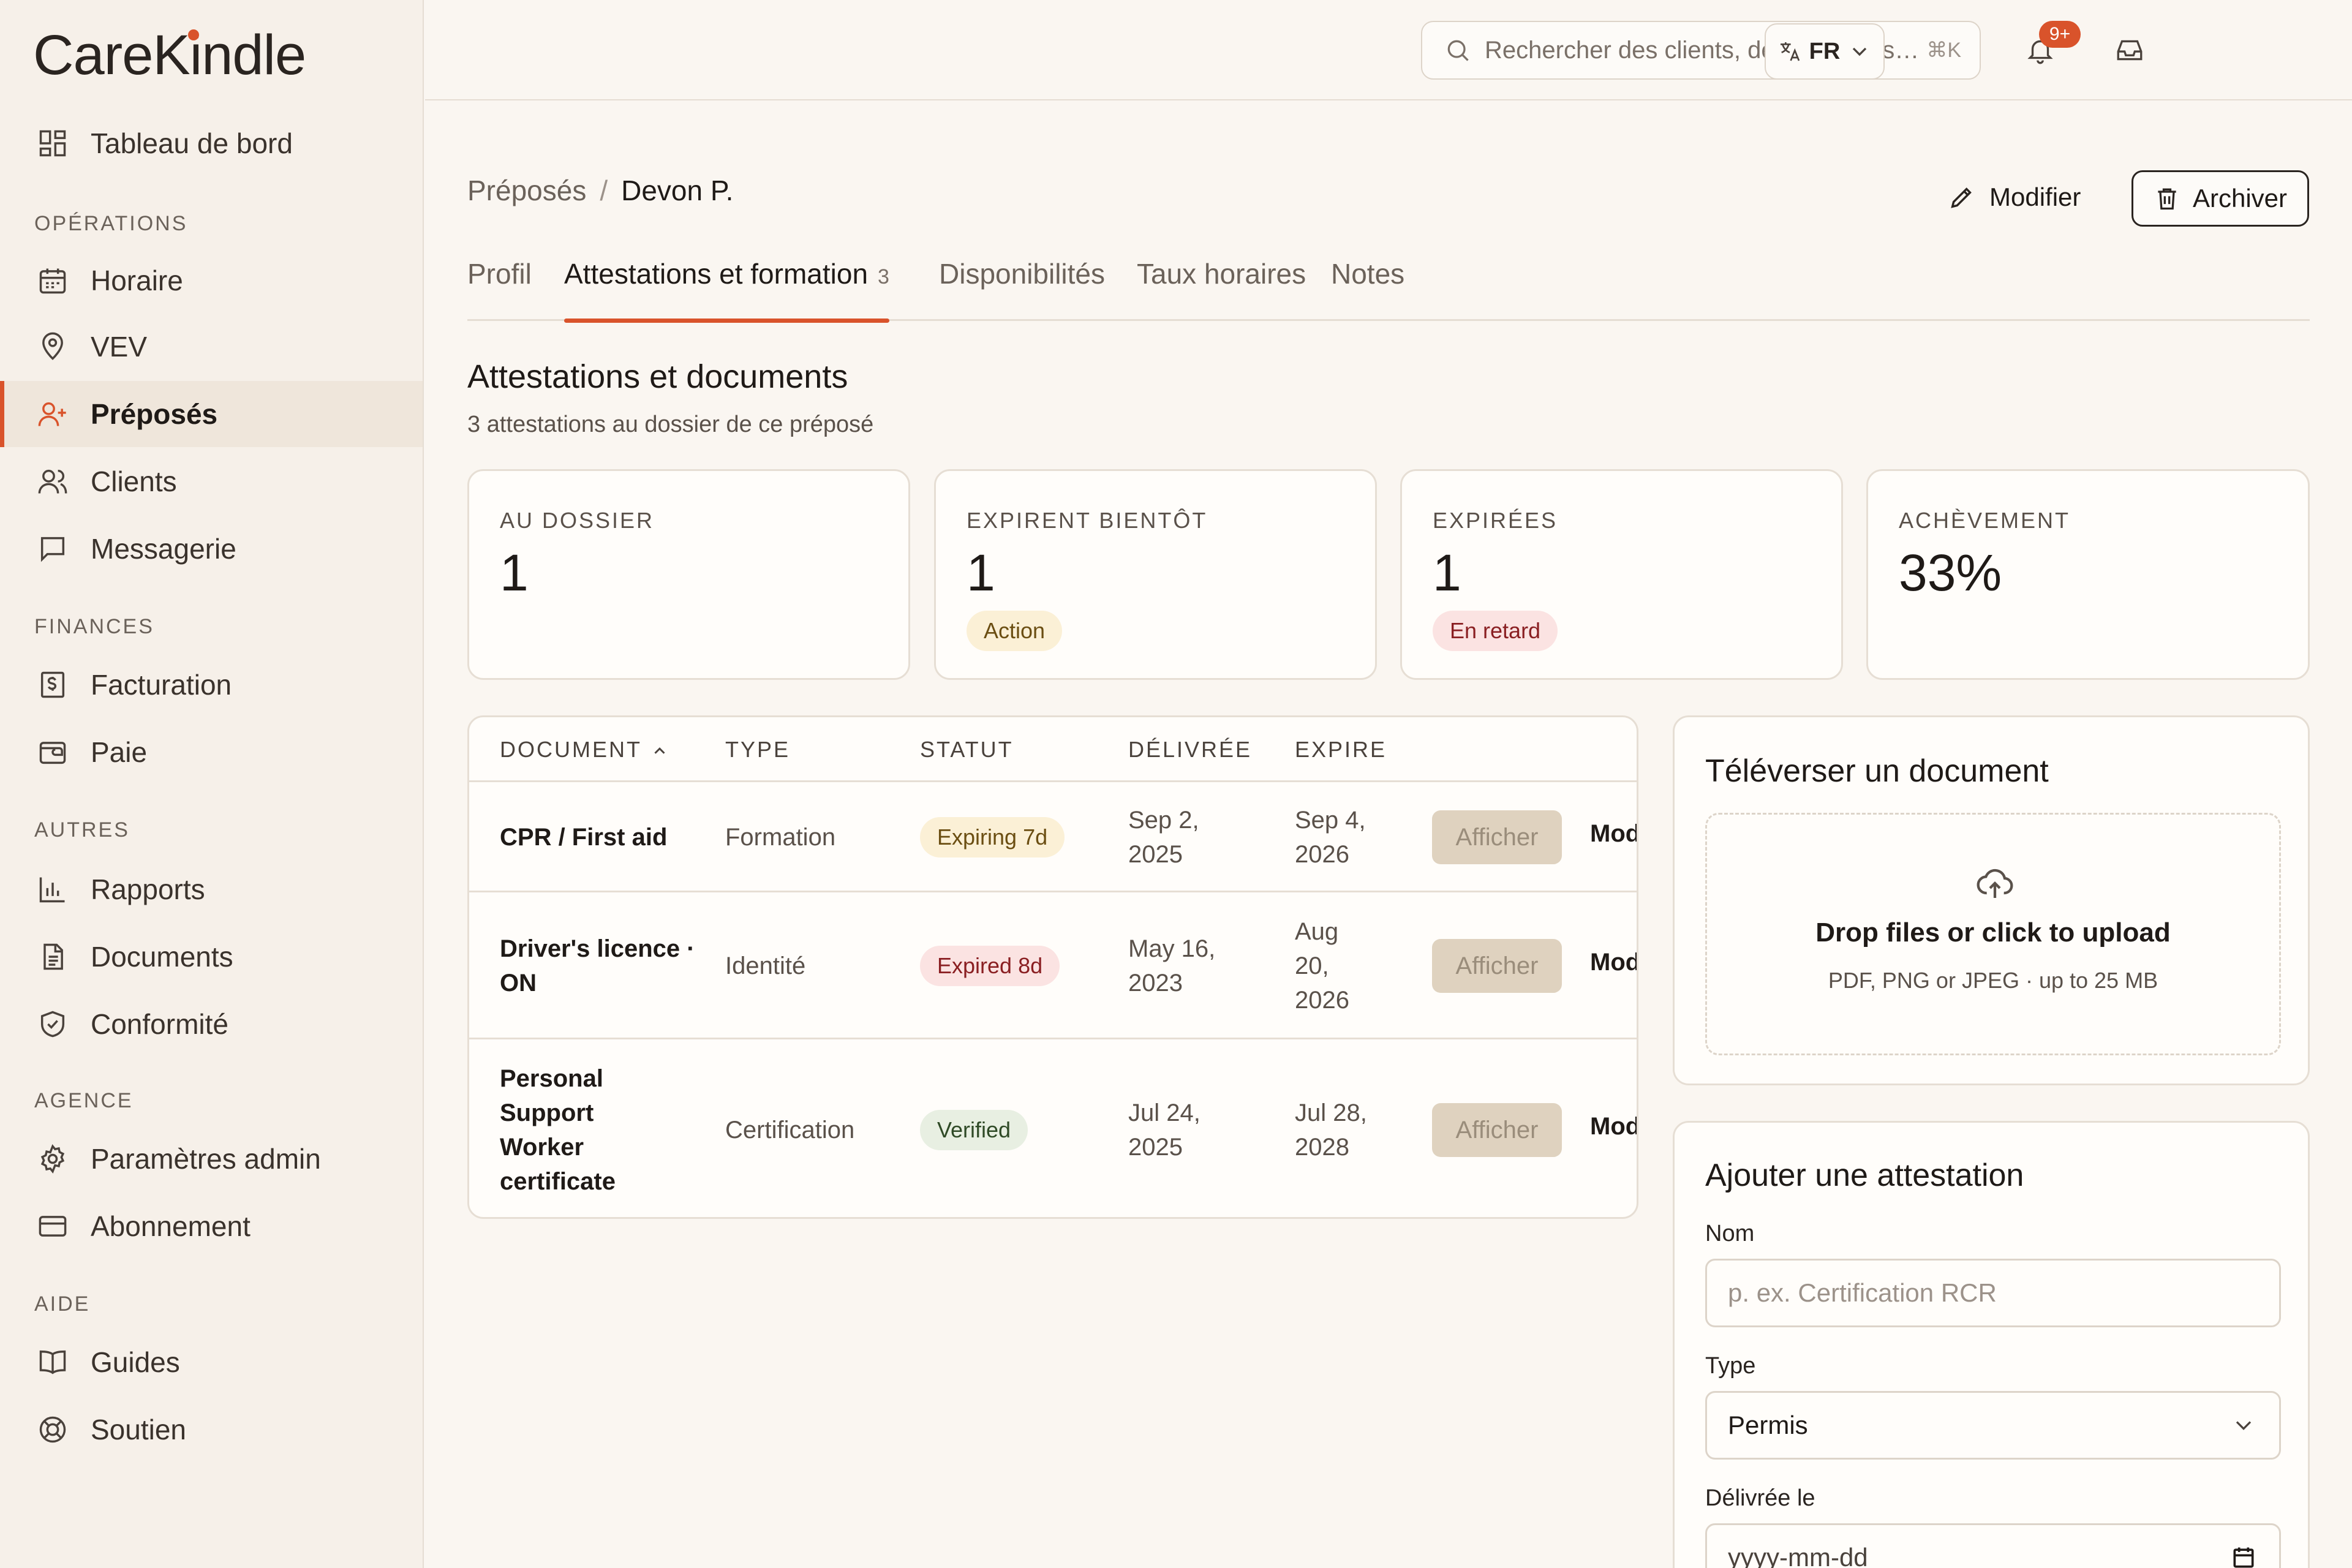  I want to click on type-select: Permis, so click(1993, 1426).